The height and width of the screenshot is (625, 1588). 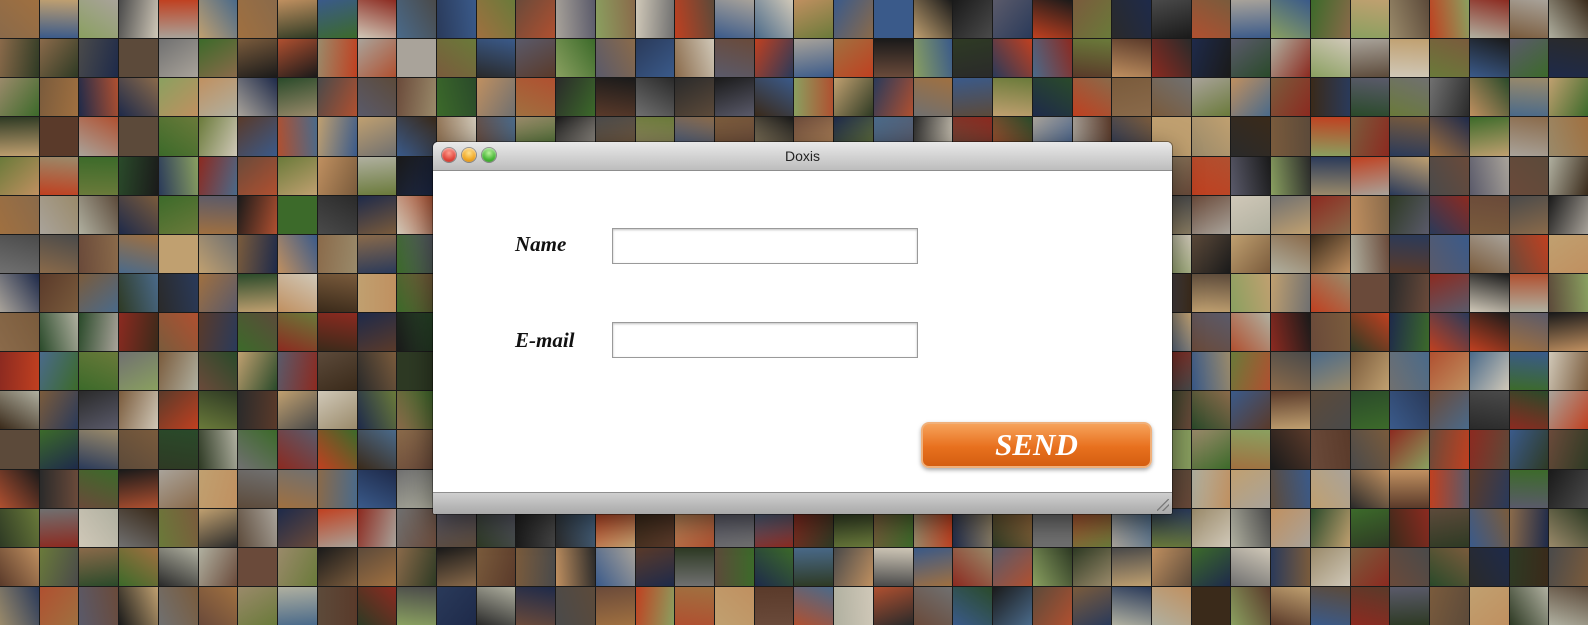 I want to click on email-input, so click(x=765, y=340).